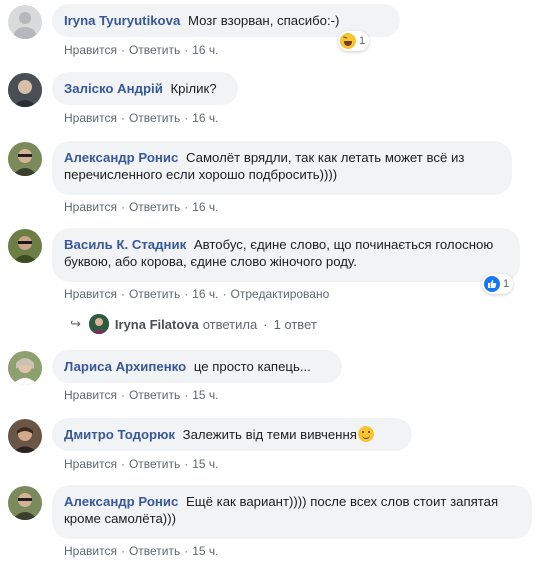 The height and width of the screenshot is (567, 552). What do you see at coordinates (75, 323) in the screenshot?
I see `reply-arrow-icon: ↪` at bounding box center [75, 323].